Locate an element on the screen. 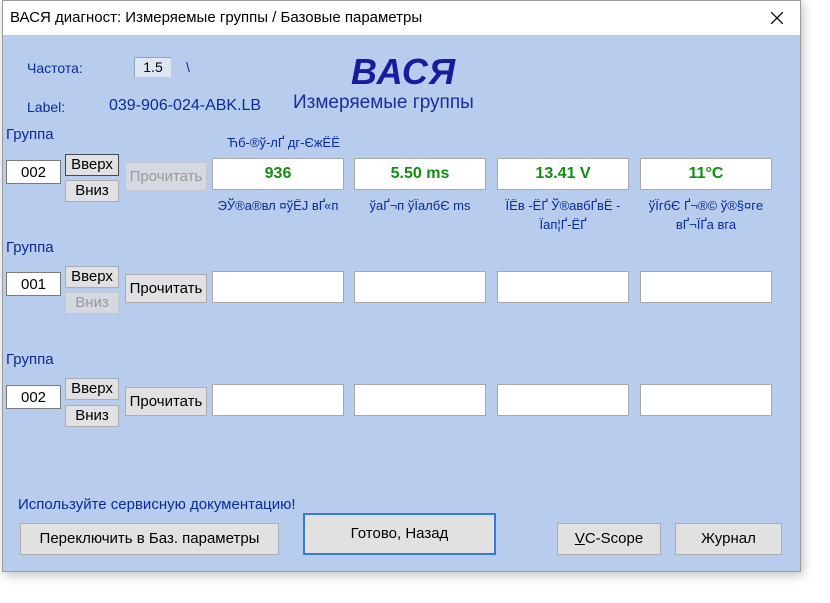 This screenshot has width=830, height=603. done-back-button: Готово, Назад is located at coordinates (399, 534).